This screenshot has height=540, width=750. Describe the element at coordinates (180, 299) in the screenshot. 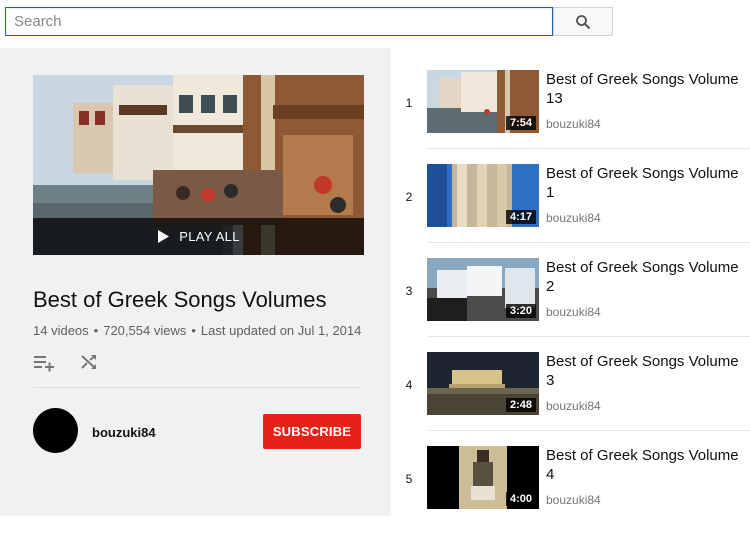

I see `playlist-title: Best of Greek Songs Volumes` at that location.